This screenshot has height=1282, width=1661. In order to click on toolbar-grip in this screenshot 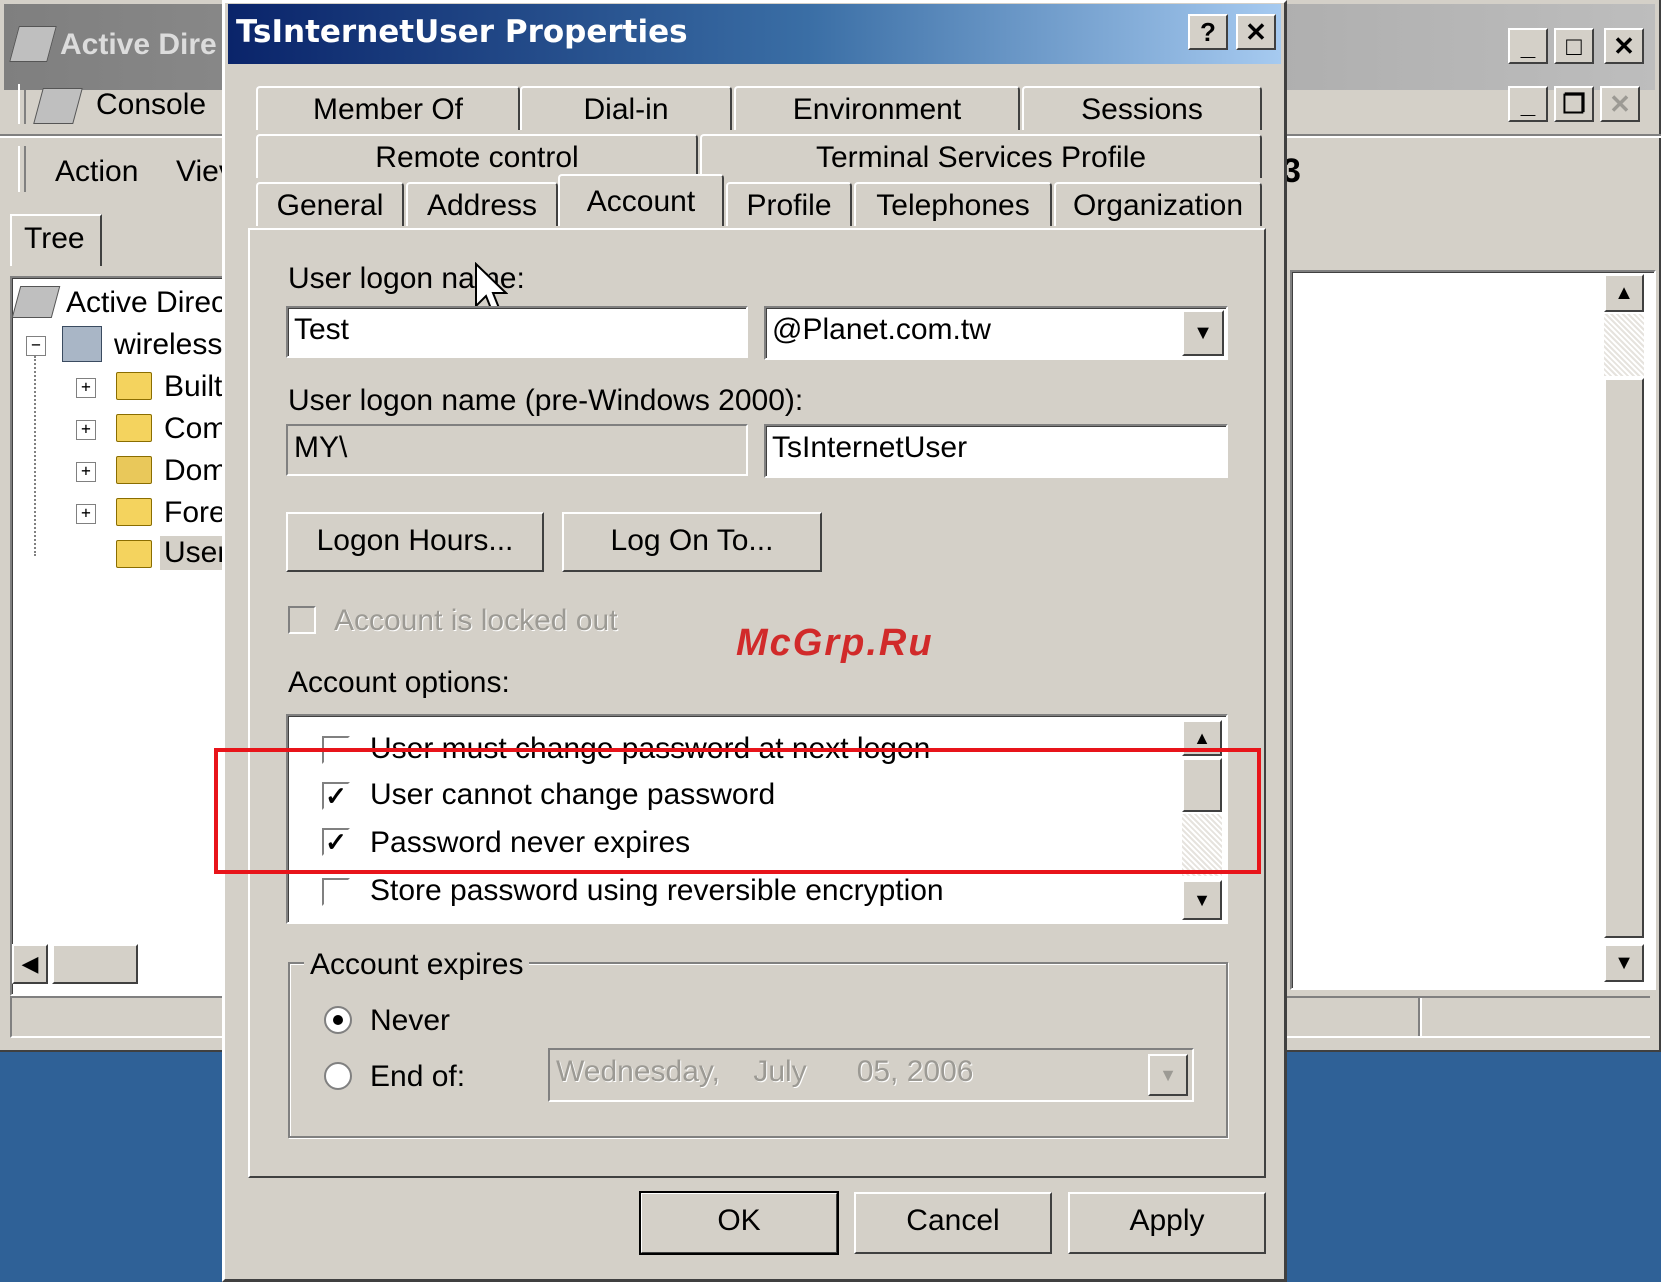, I will do `click(22, 169)`.